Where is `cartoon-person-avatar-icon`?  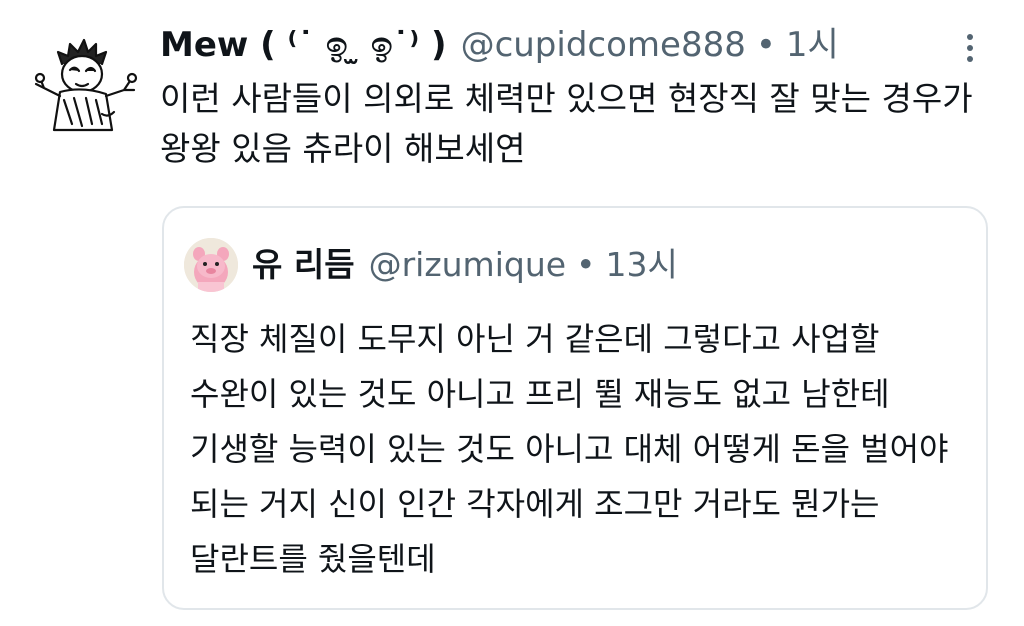
cartoon-person-avatar-icon is located at coordinates (87, 84).